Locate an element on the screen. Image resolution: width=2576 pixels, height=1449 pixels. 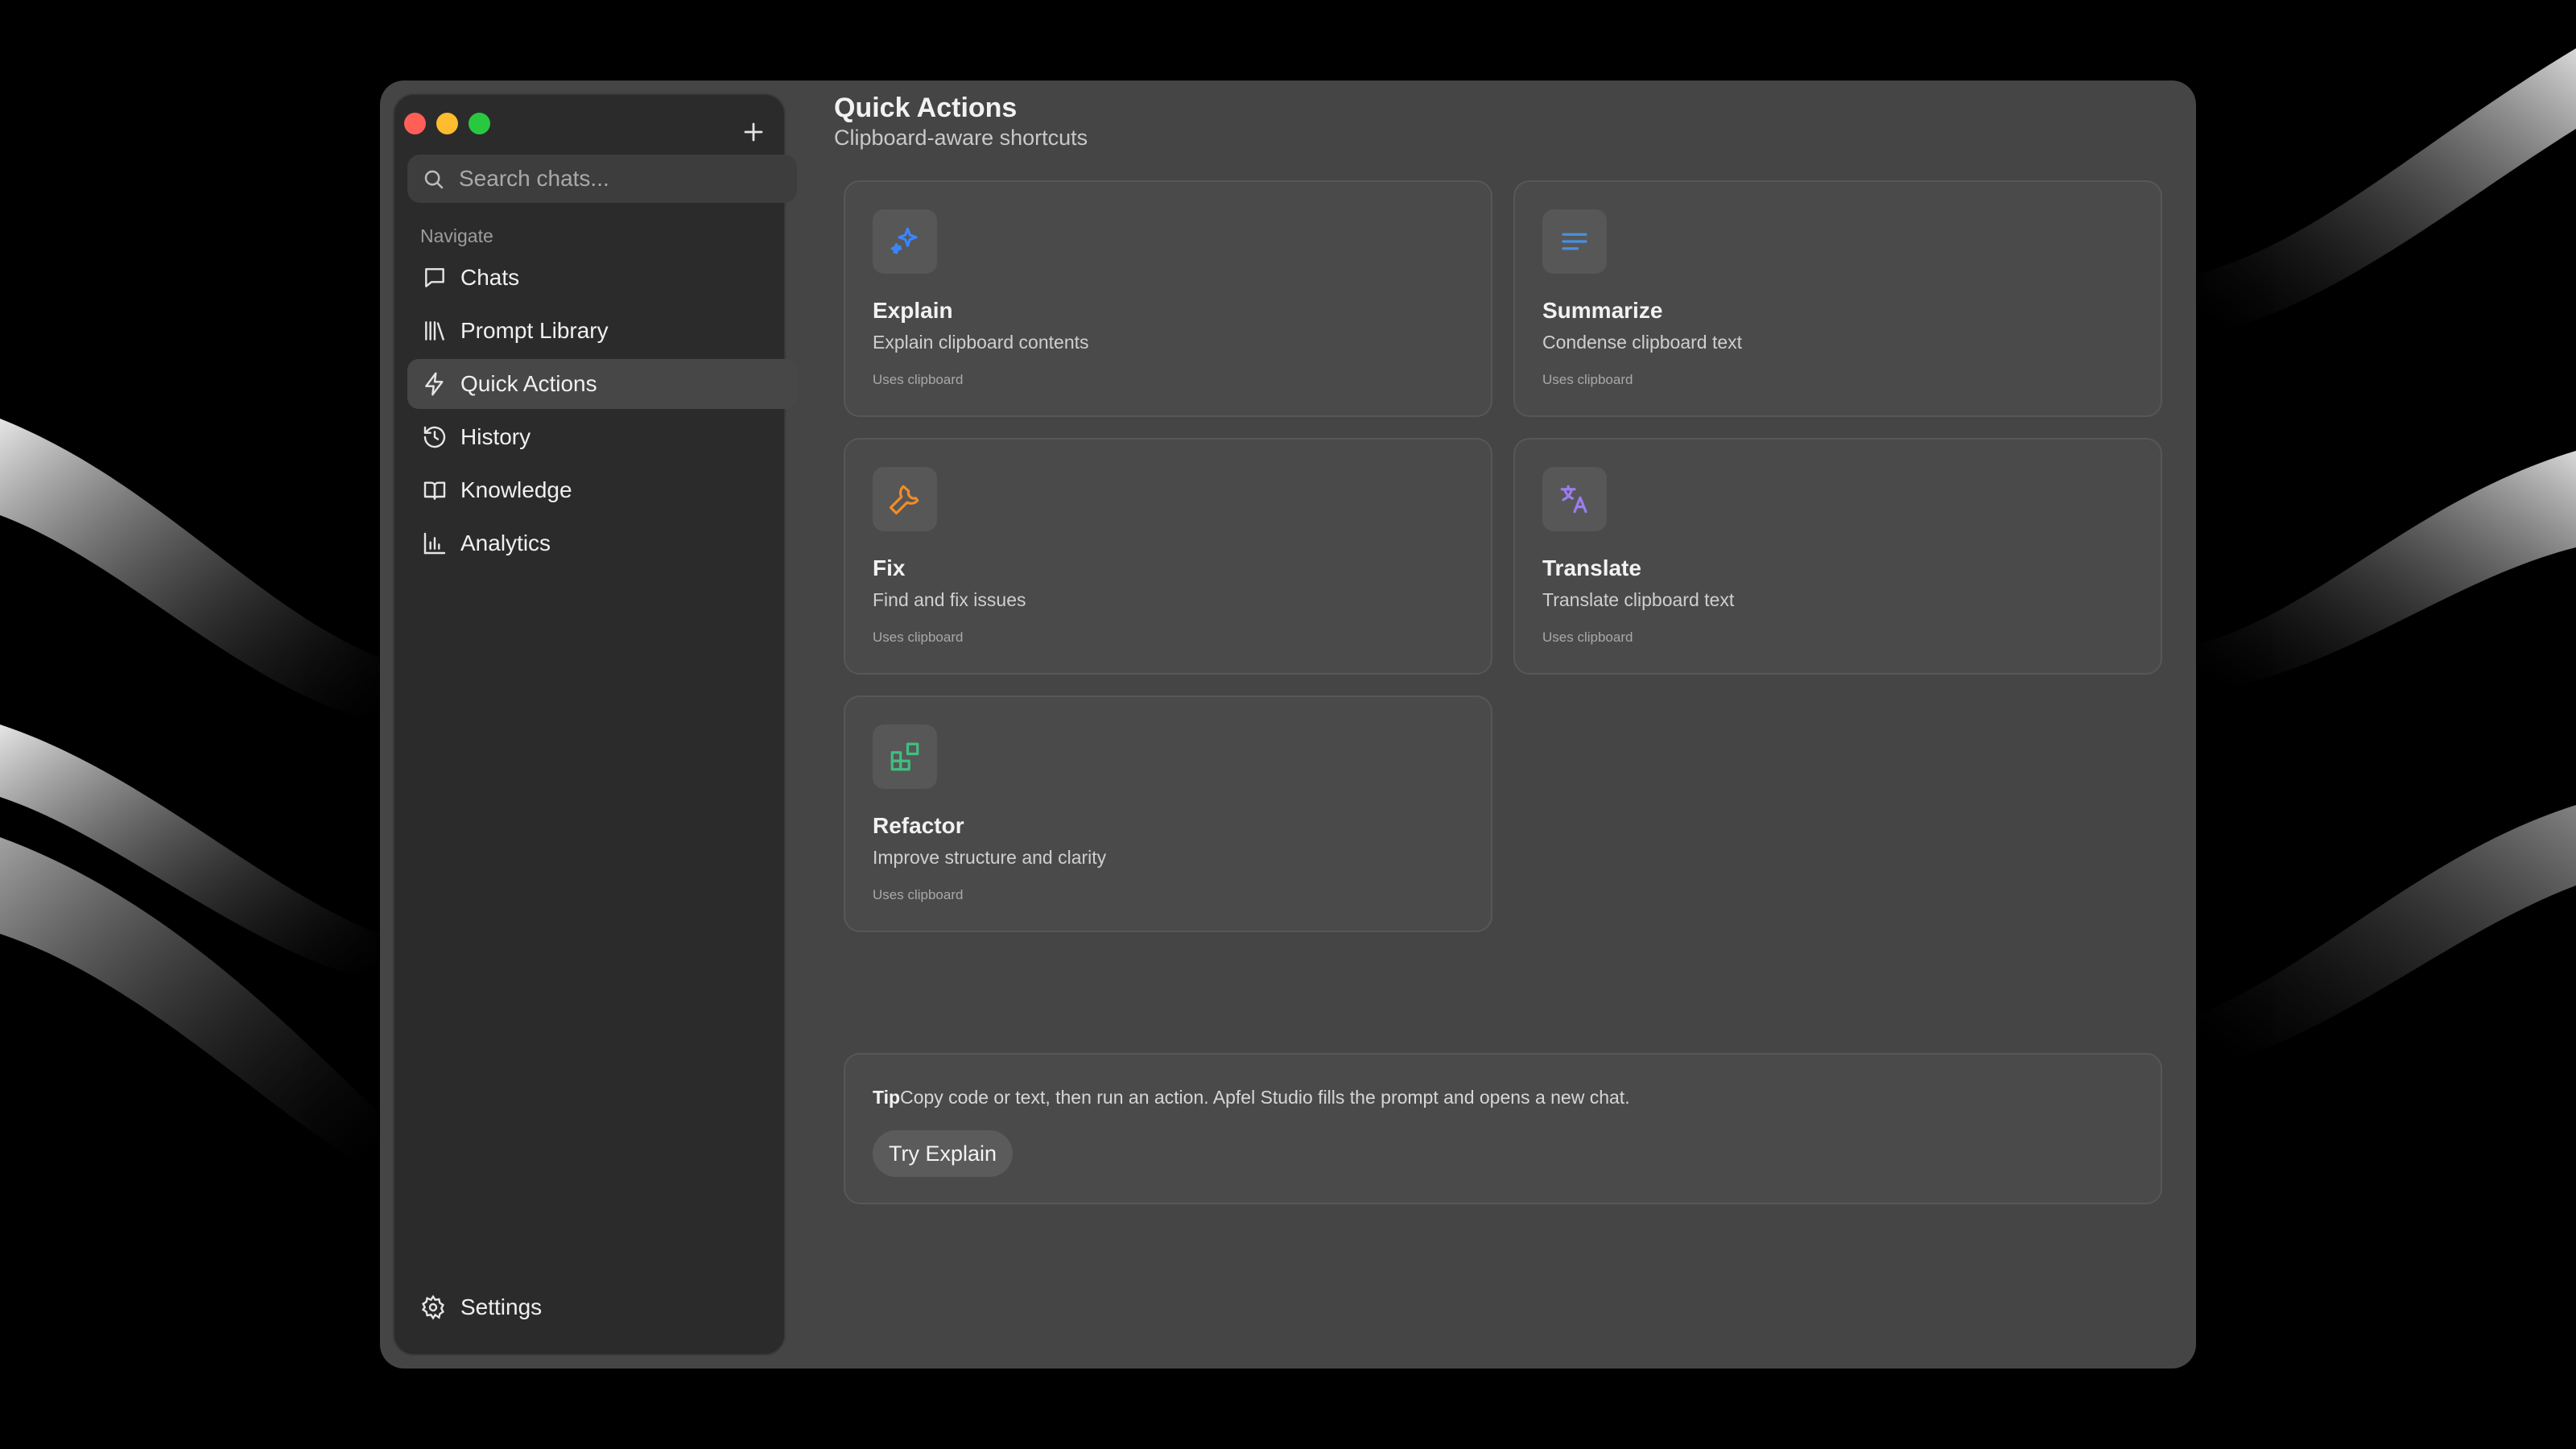
bolt-icon is located at coordinates (434, 384).